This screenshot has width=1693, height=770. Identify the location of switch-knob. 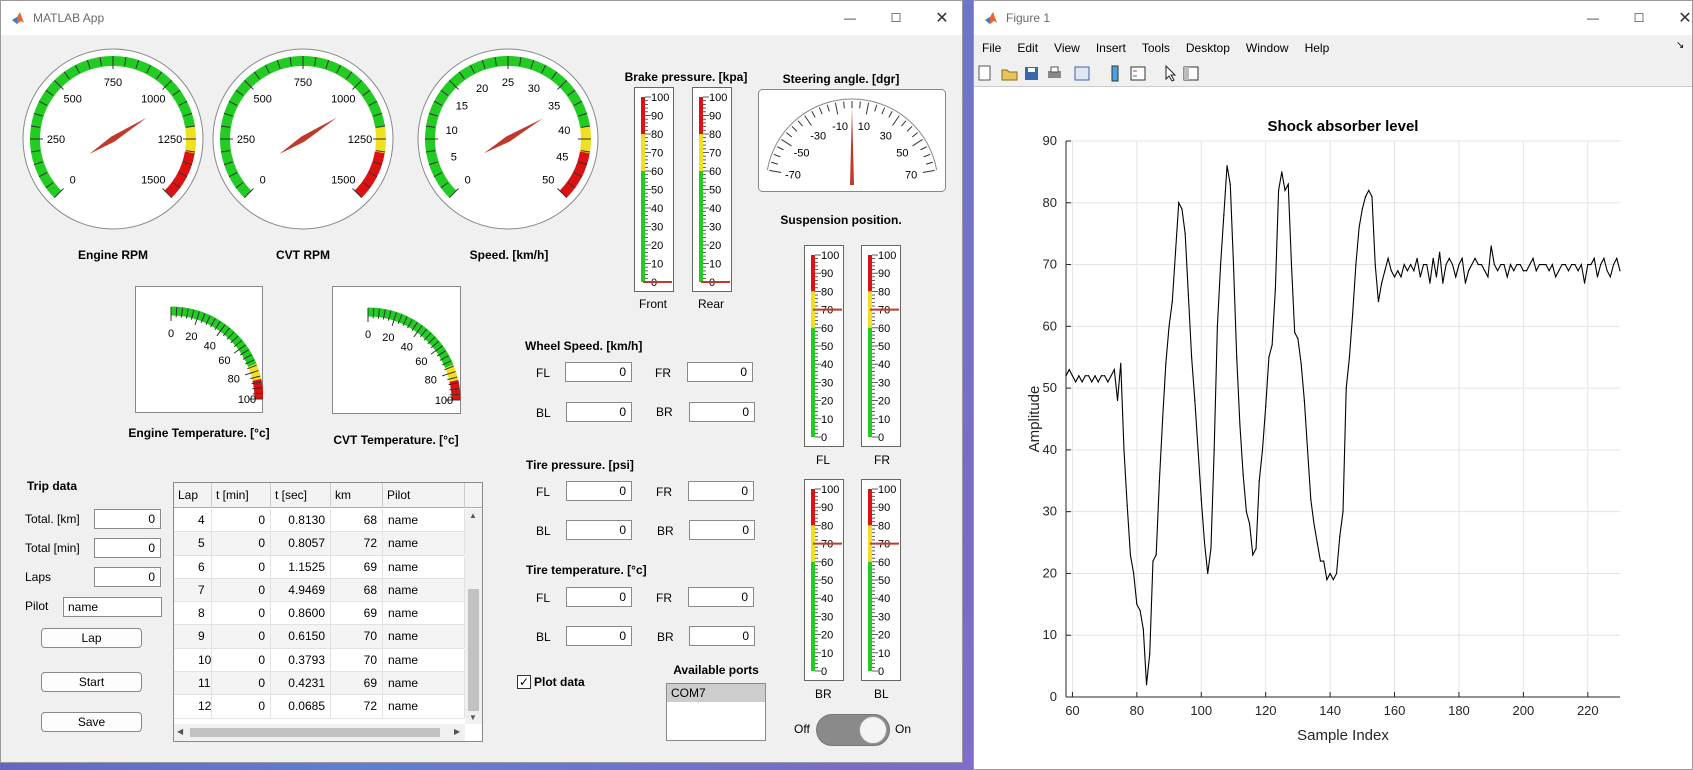
(873, 730).